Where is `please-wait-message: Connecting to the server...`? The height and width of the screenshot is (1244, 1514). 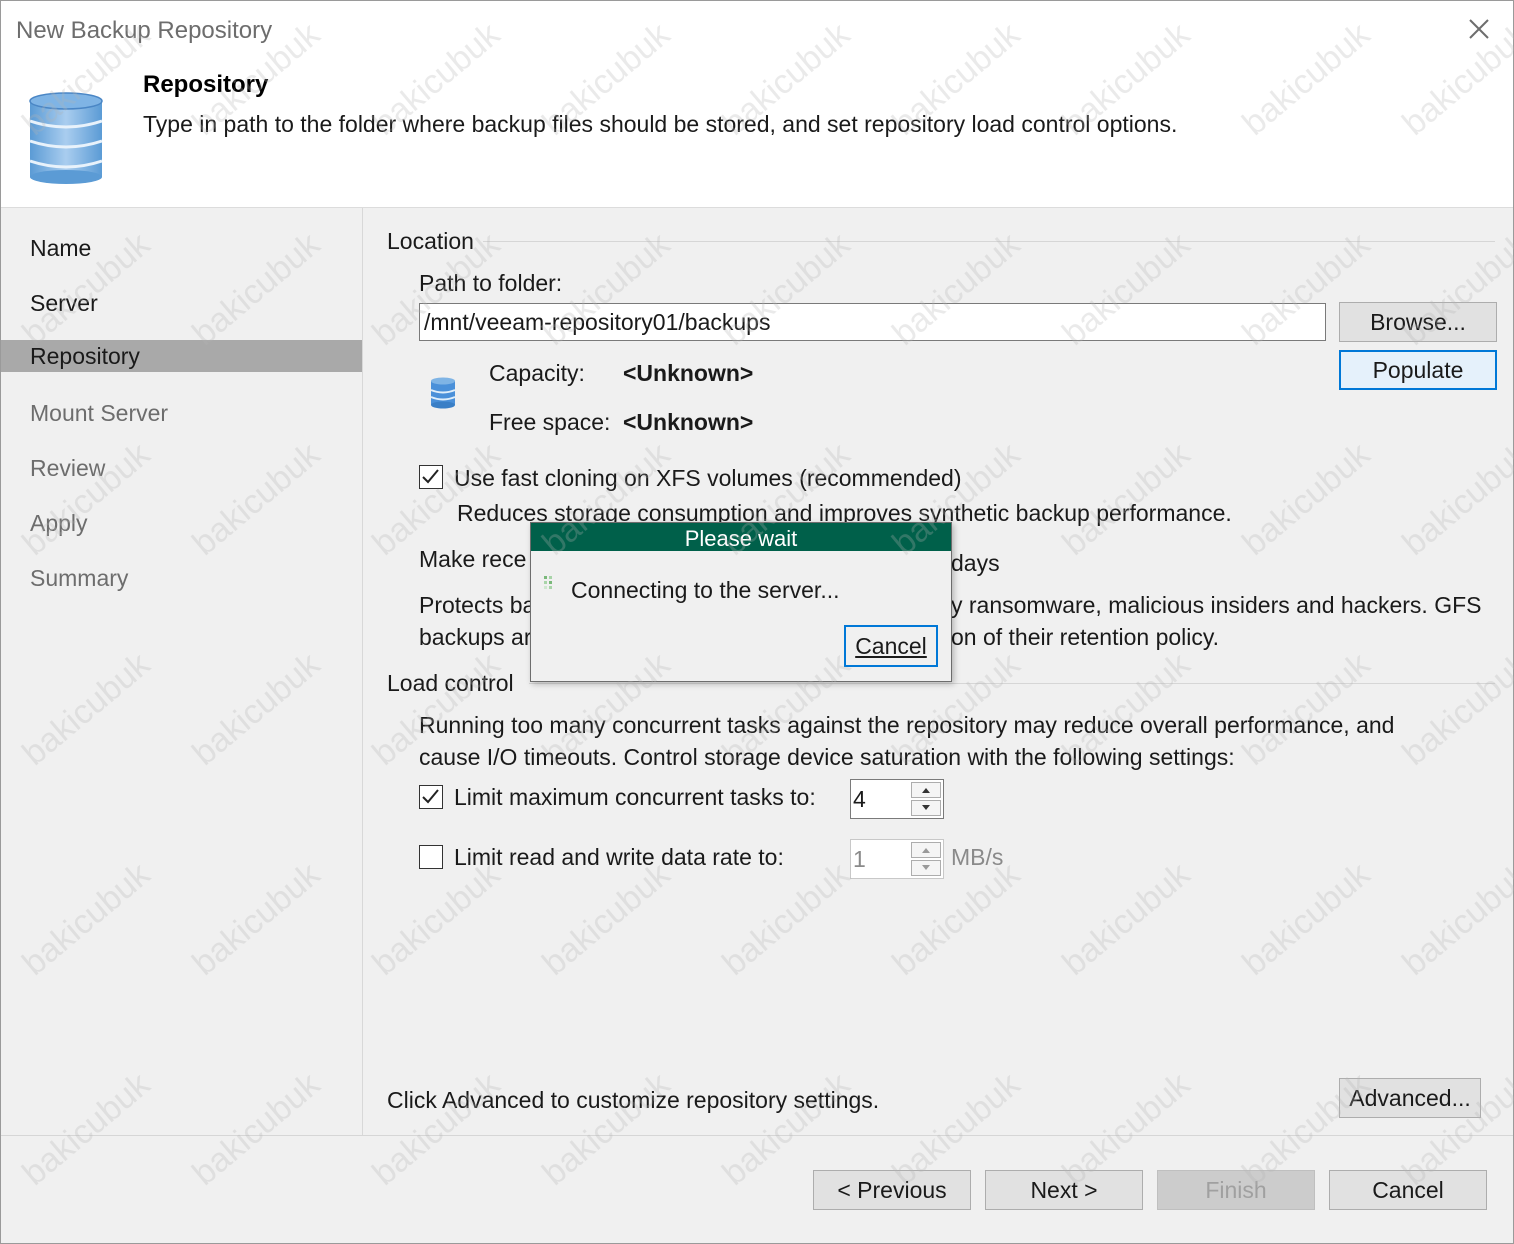
please-wait-message: Connecting to the server... is located at coordinates (705, 590).